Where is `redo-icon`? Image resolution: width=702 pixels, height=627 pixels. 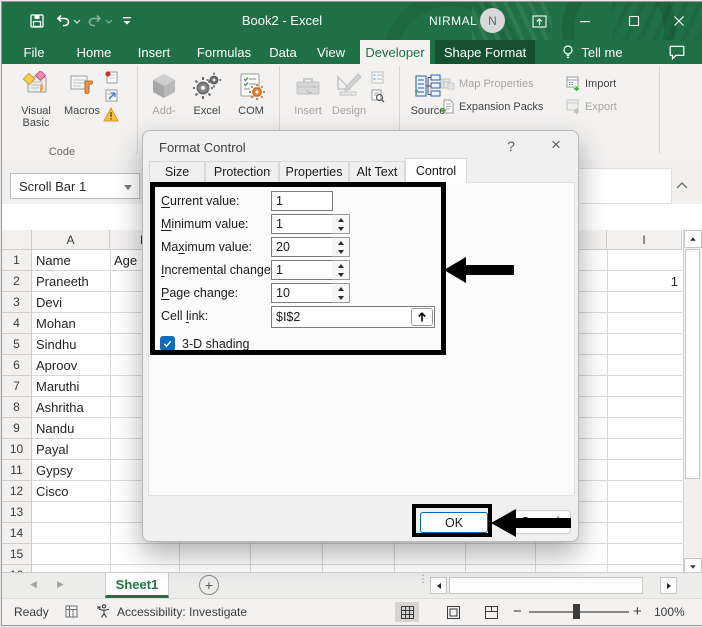 redo-icon is located at coordinates (95, 21).